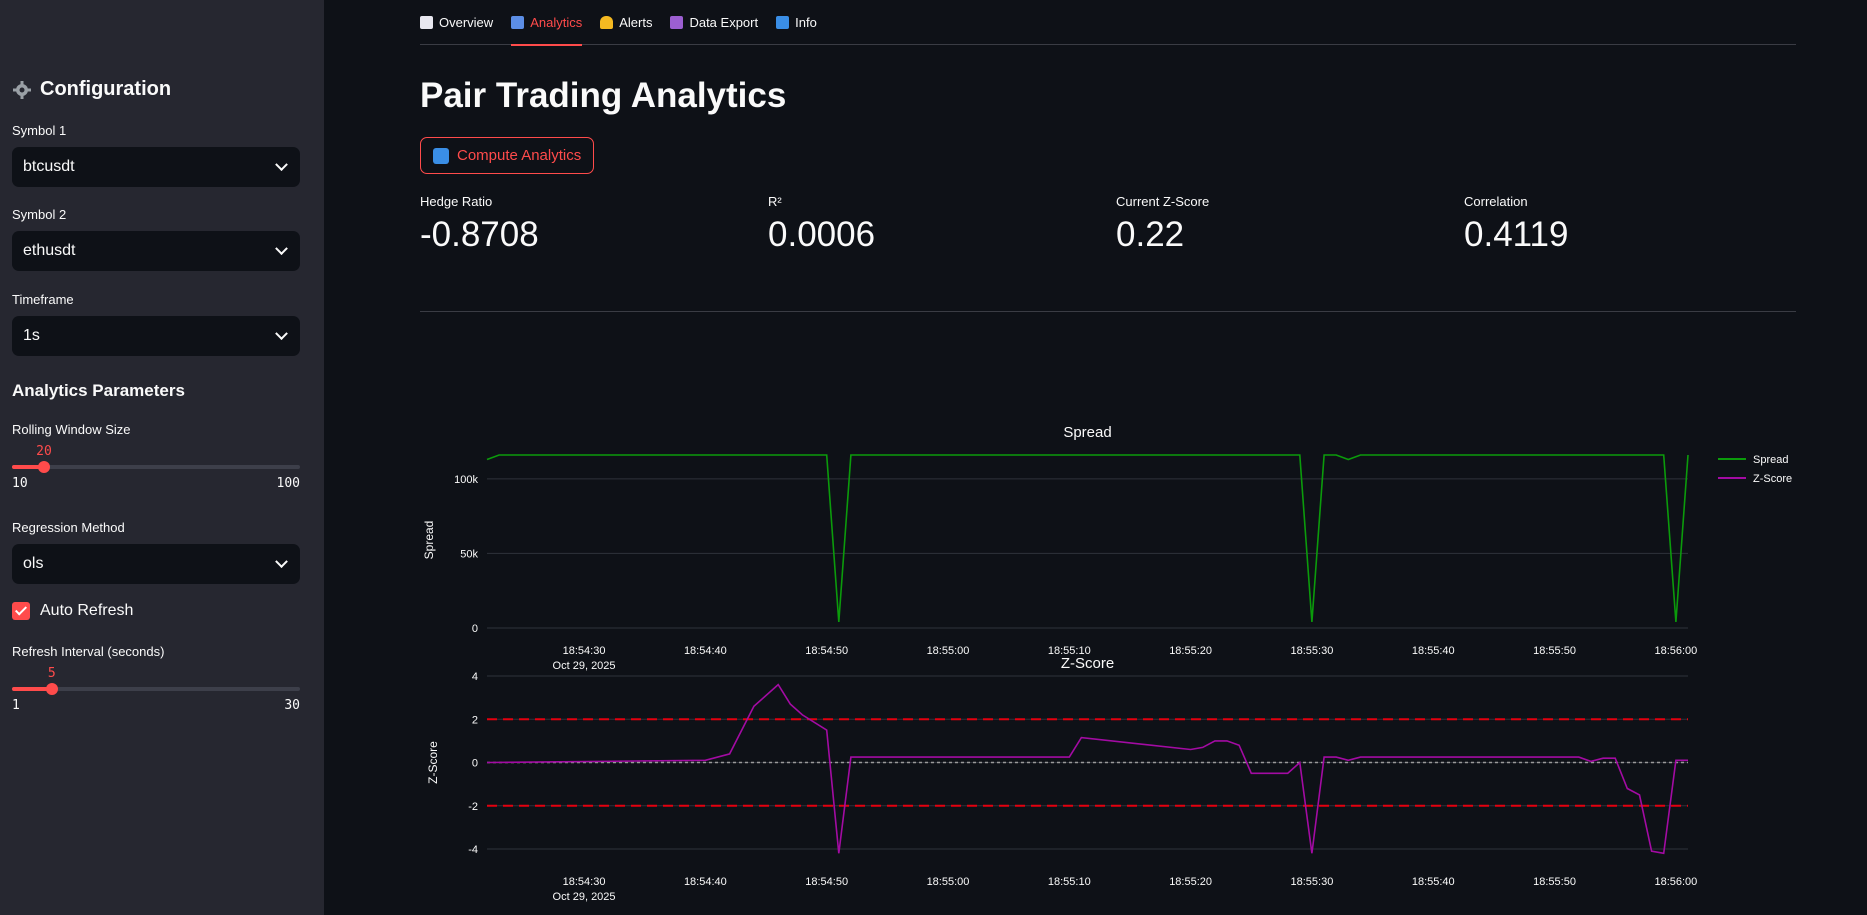 The width and height of the screenshot is (1867, 915). What do you see at coordinates (466, 480) in the screenshot?
I see `y-tick-label: 100k` at bounding box center [466, 480].